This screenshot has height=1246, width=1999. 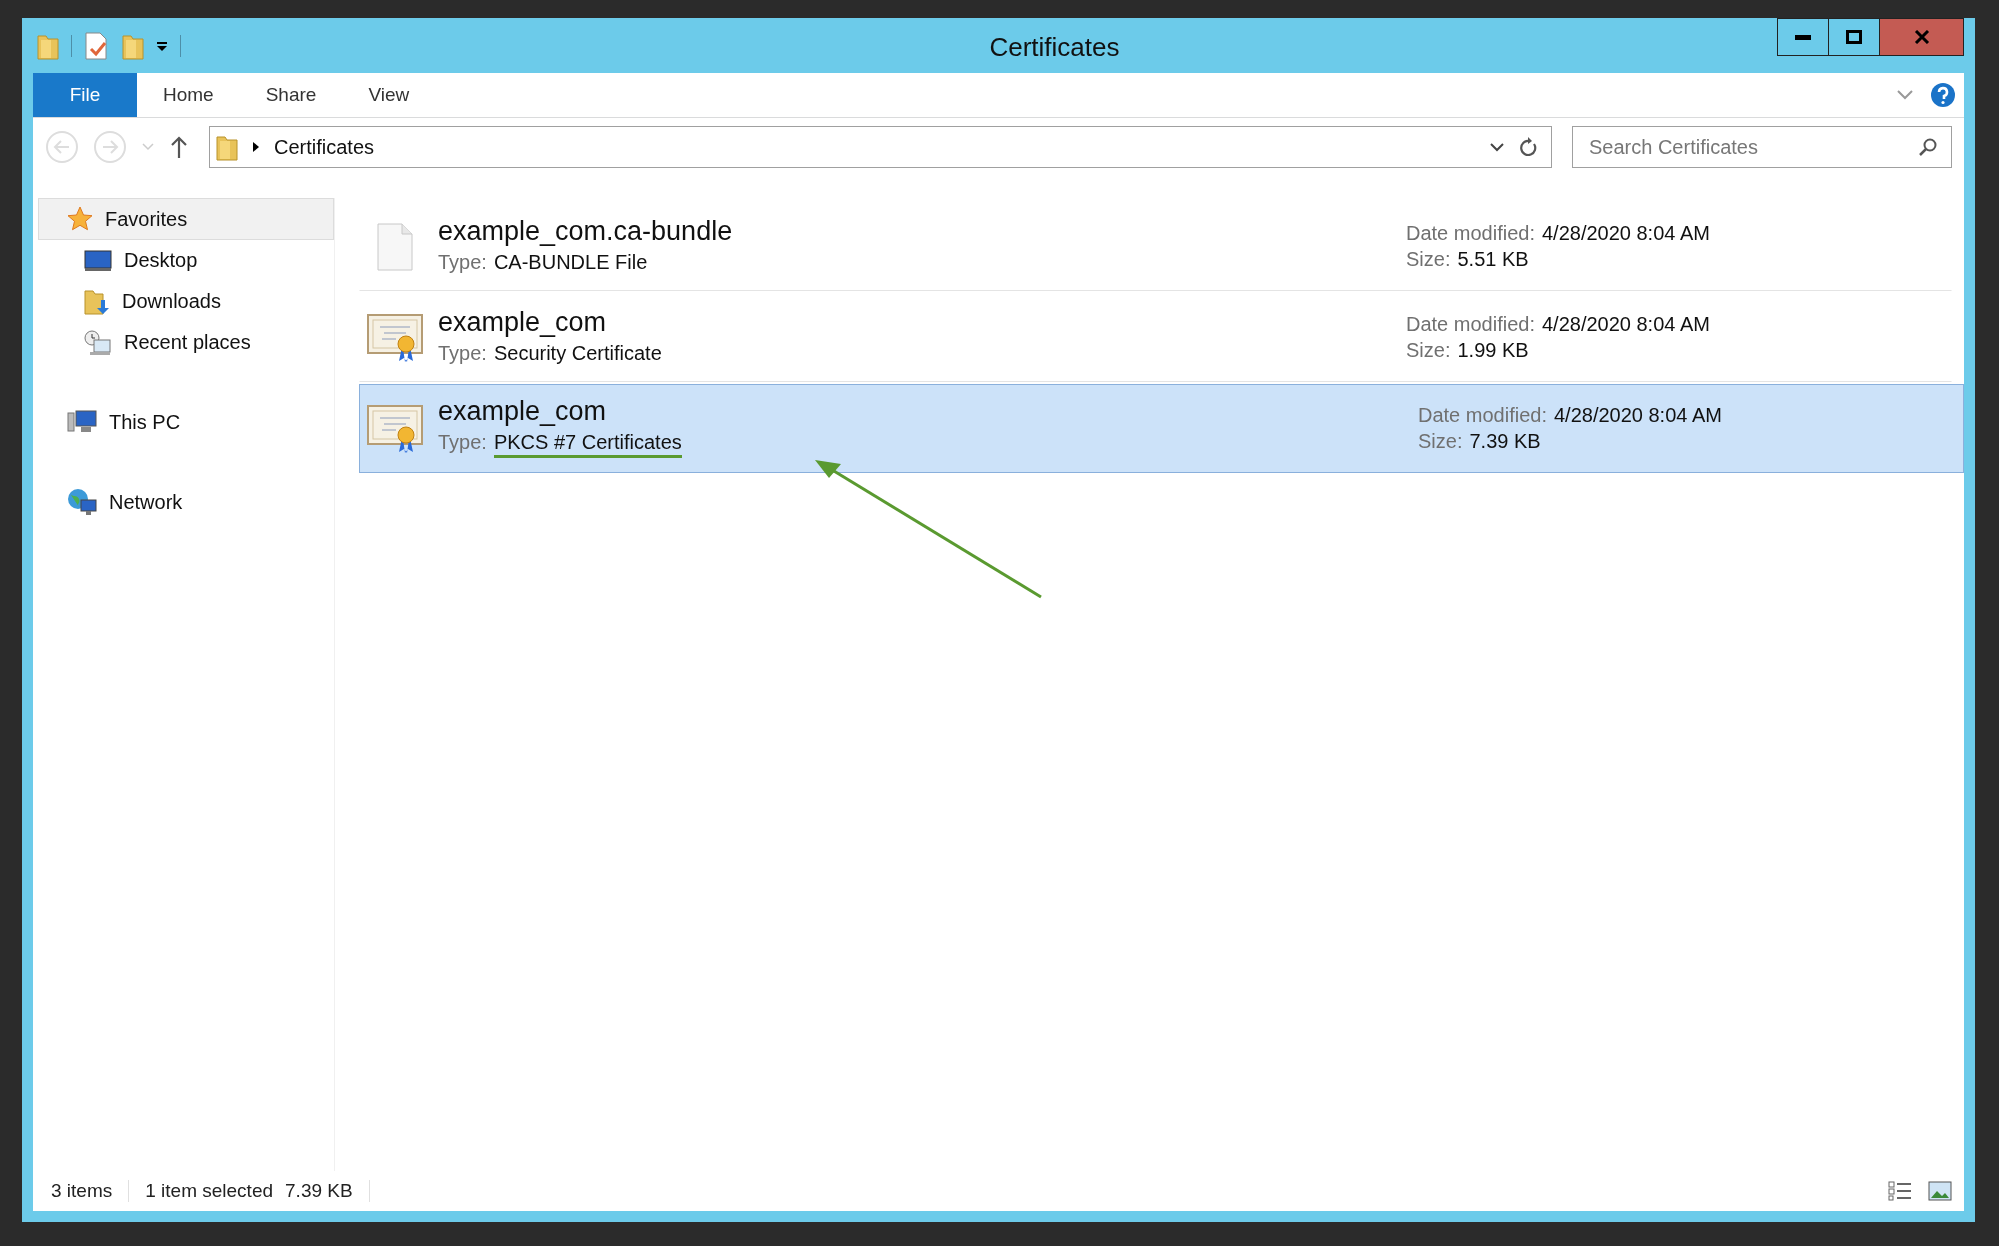 I want to click on selection-size: 7.39 KB, so click(x=319, y=1191).